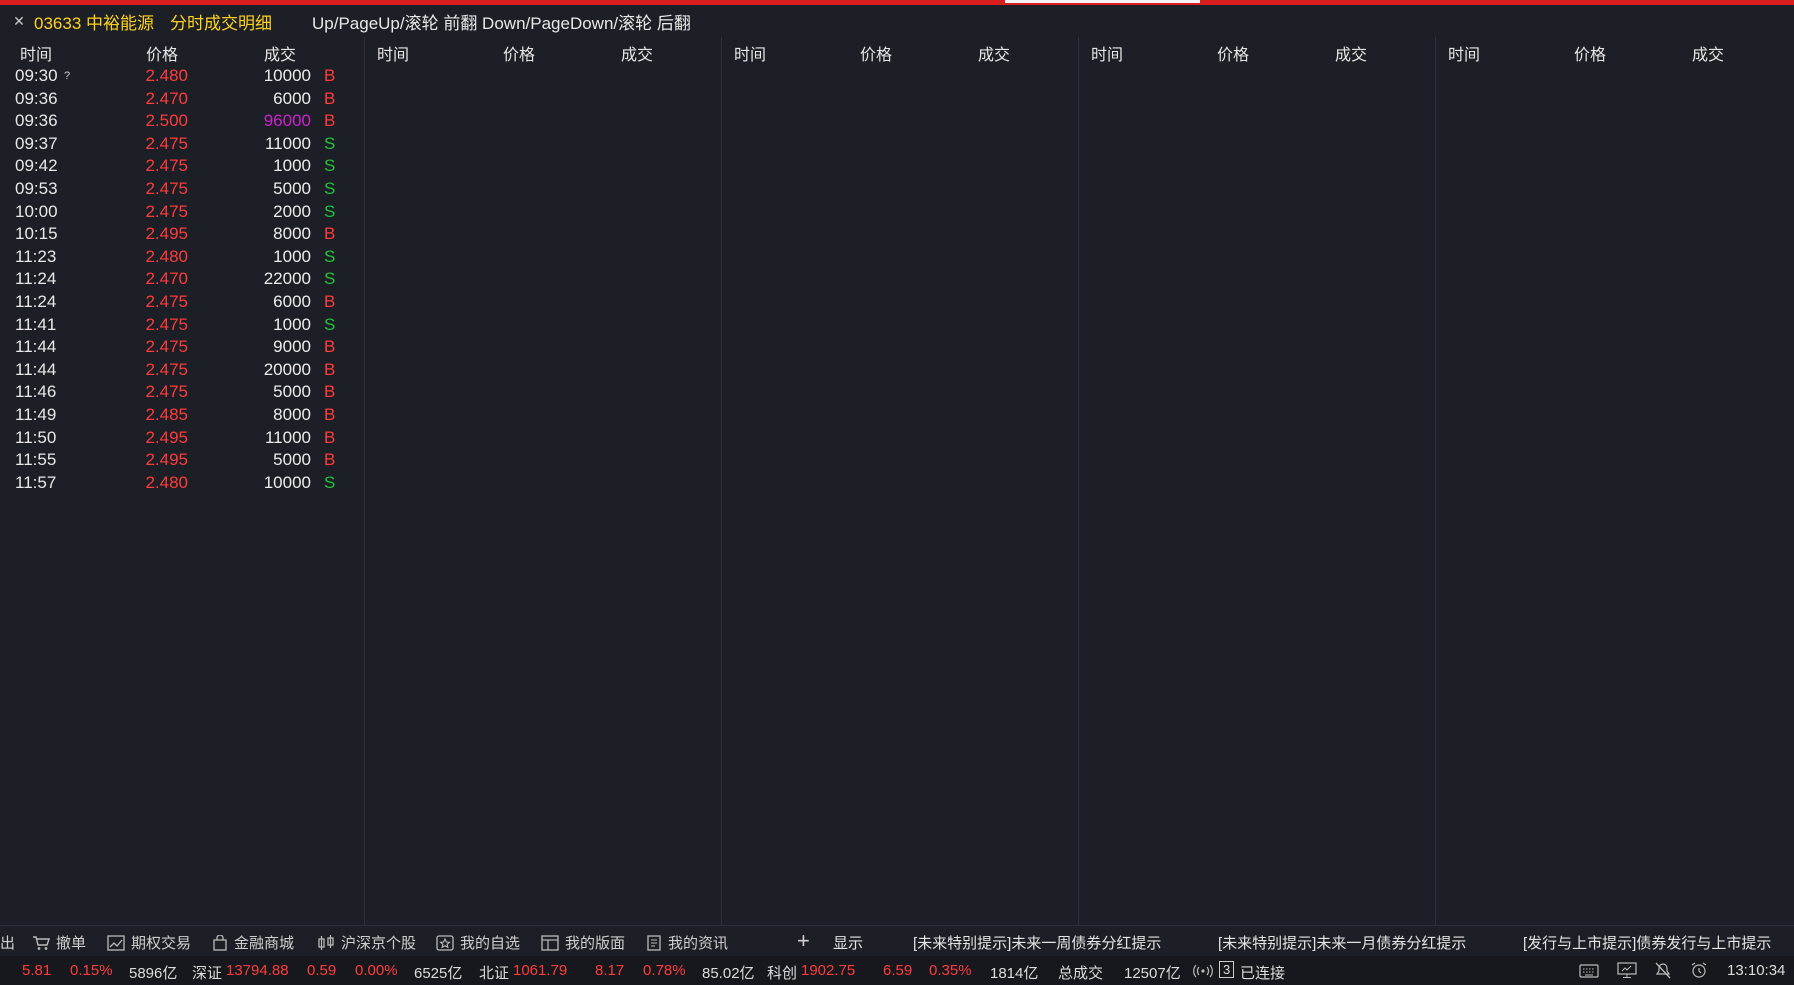 Image resolution: width=1794 pixels, height=985 pixels. Describe the element at coordinates (36, 392) in the screenshot. I see `trade-time: 11:46` at that location.